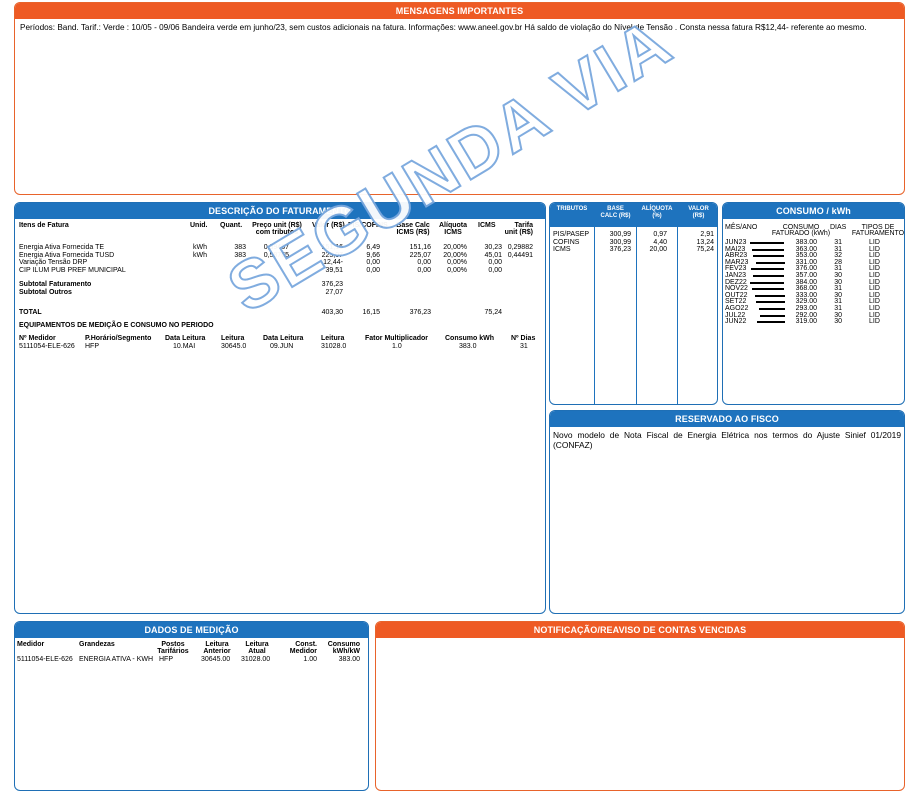  What do you see at coordinates (813, 211) in the screenshot?
I see `consumo-title: CONSUMO / kWh` at bounding box center [813, 211].